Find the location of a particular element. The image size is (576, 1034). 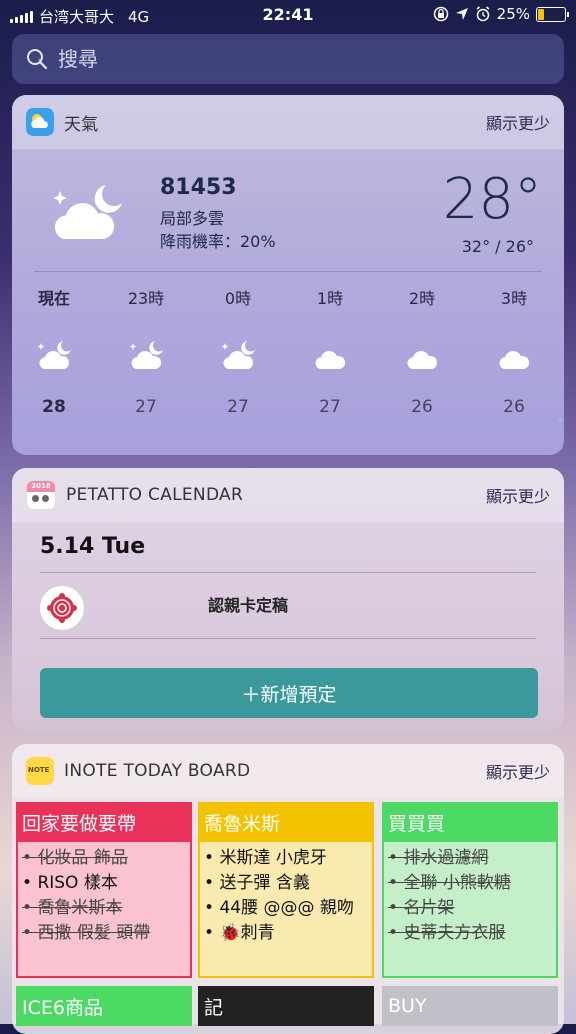

note-item: • 史蒂夫方衣服 is located at coordinates (470, 933).